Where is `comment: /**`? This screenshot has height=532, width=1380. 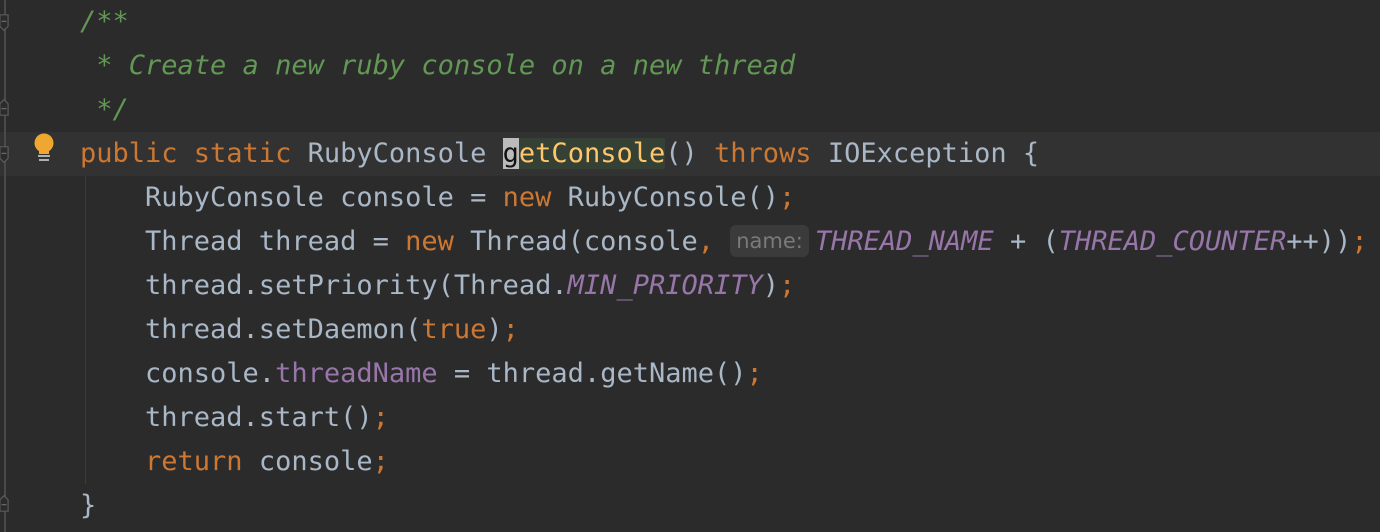
comment: /** is located at coordinates (104, 21).